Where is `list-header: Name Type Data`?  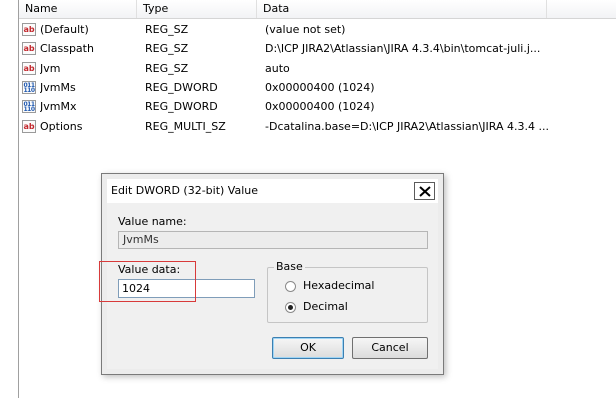
list-header: Name Type Data is located at coordinates (317, 9).